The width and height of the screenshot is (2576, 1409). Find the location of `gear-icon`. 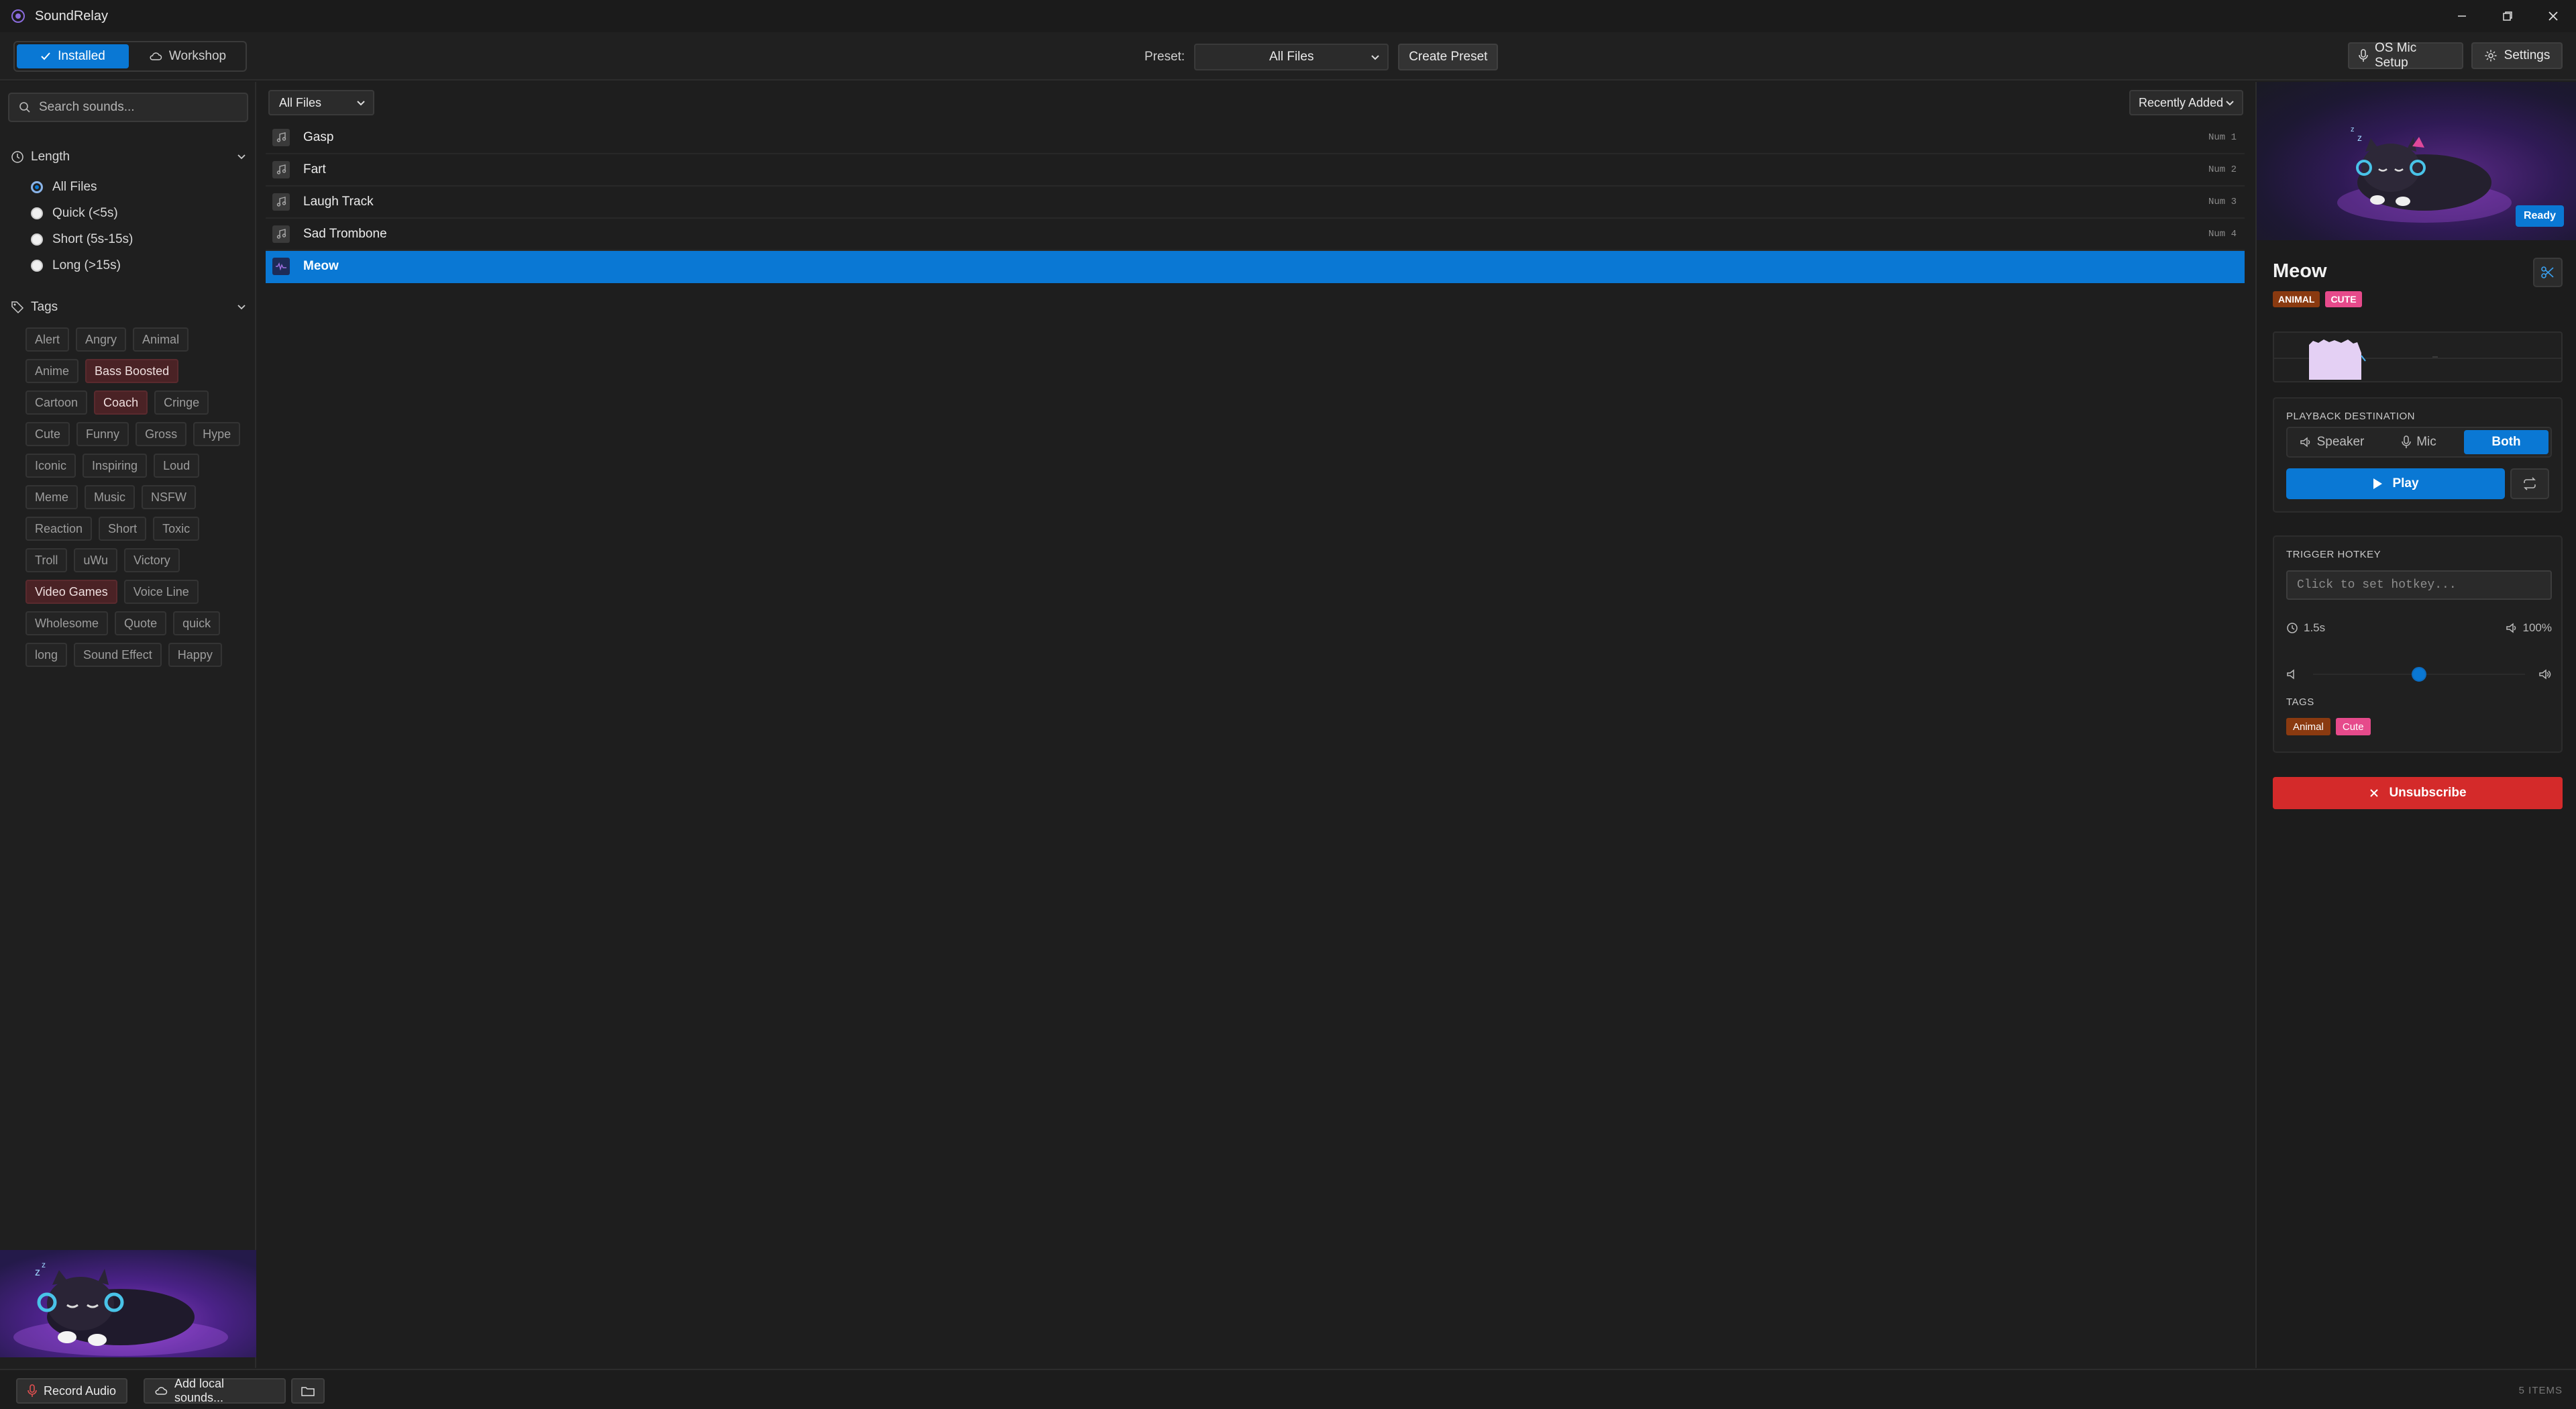

gear-icon is located at coordinates (2491, 55).